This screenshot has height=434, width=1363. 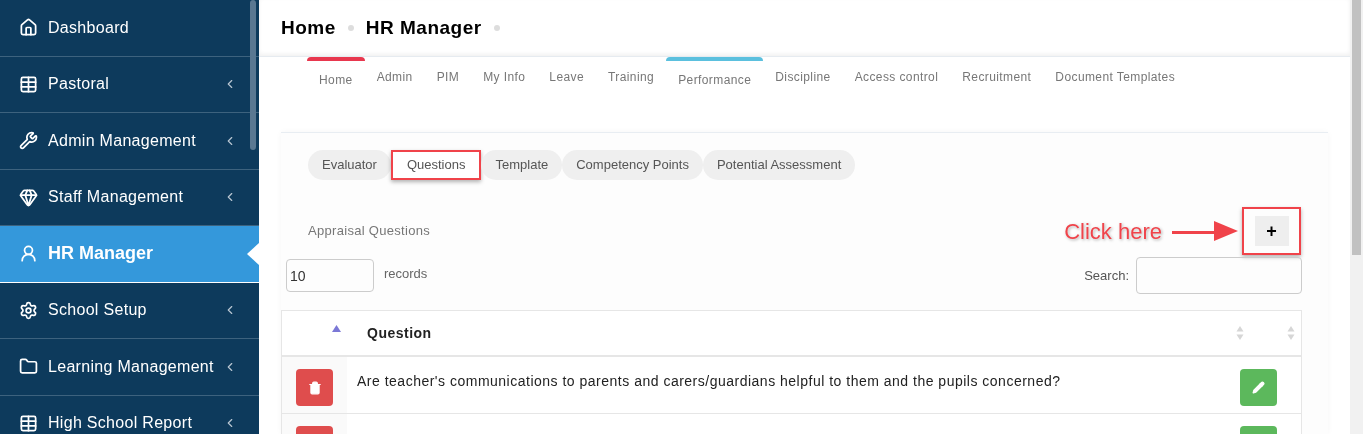 What do you see at coordinates (336, 328) in the screenshot?
I see `sort-ascending-icon` at bounding box center [336, 328].